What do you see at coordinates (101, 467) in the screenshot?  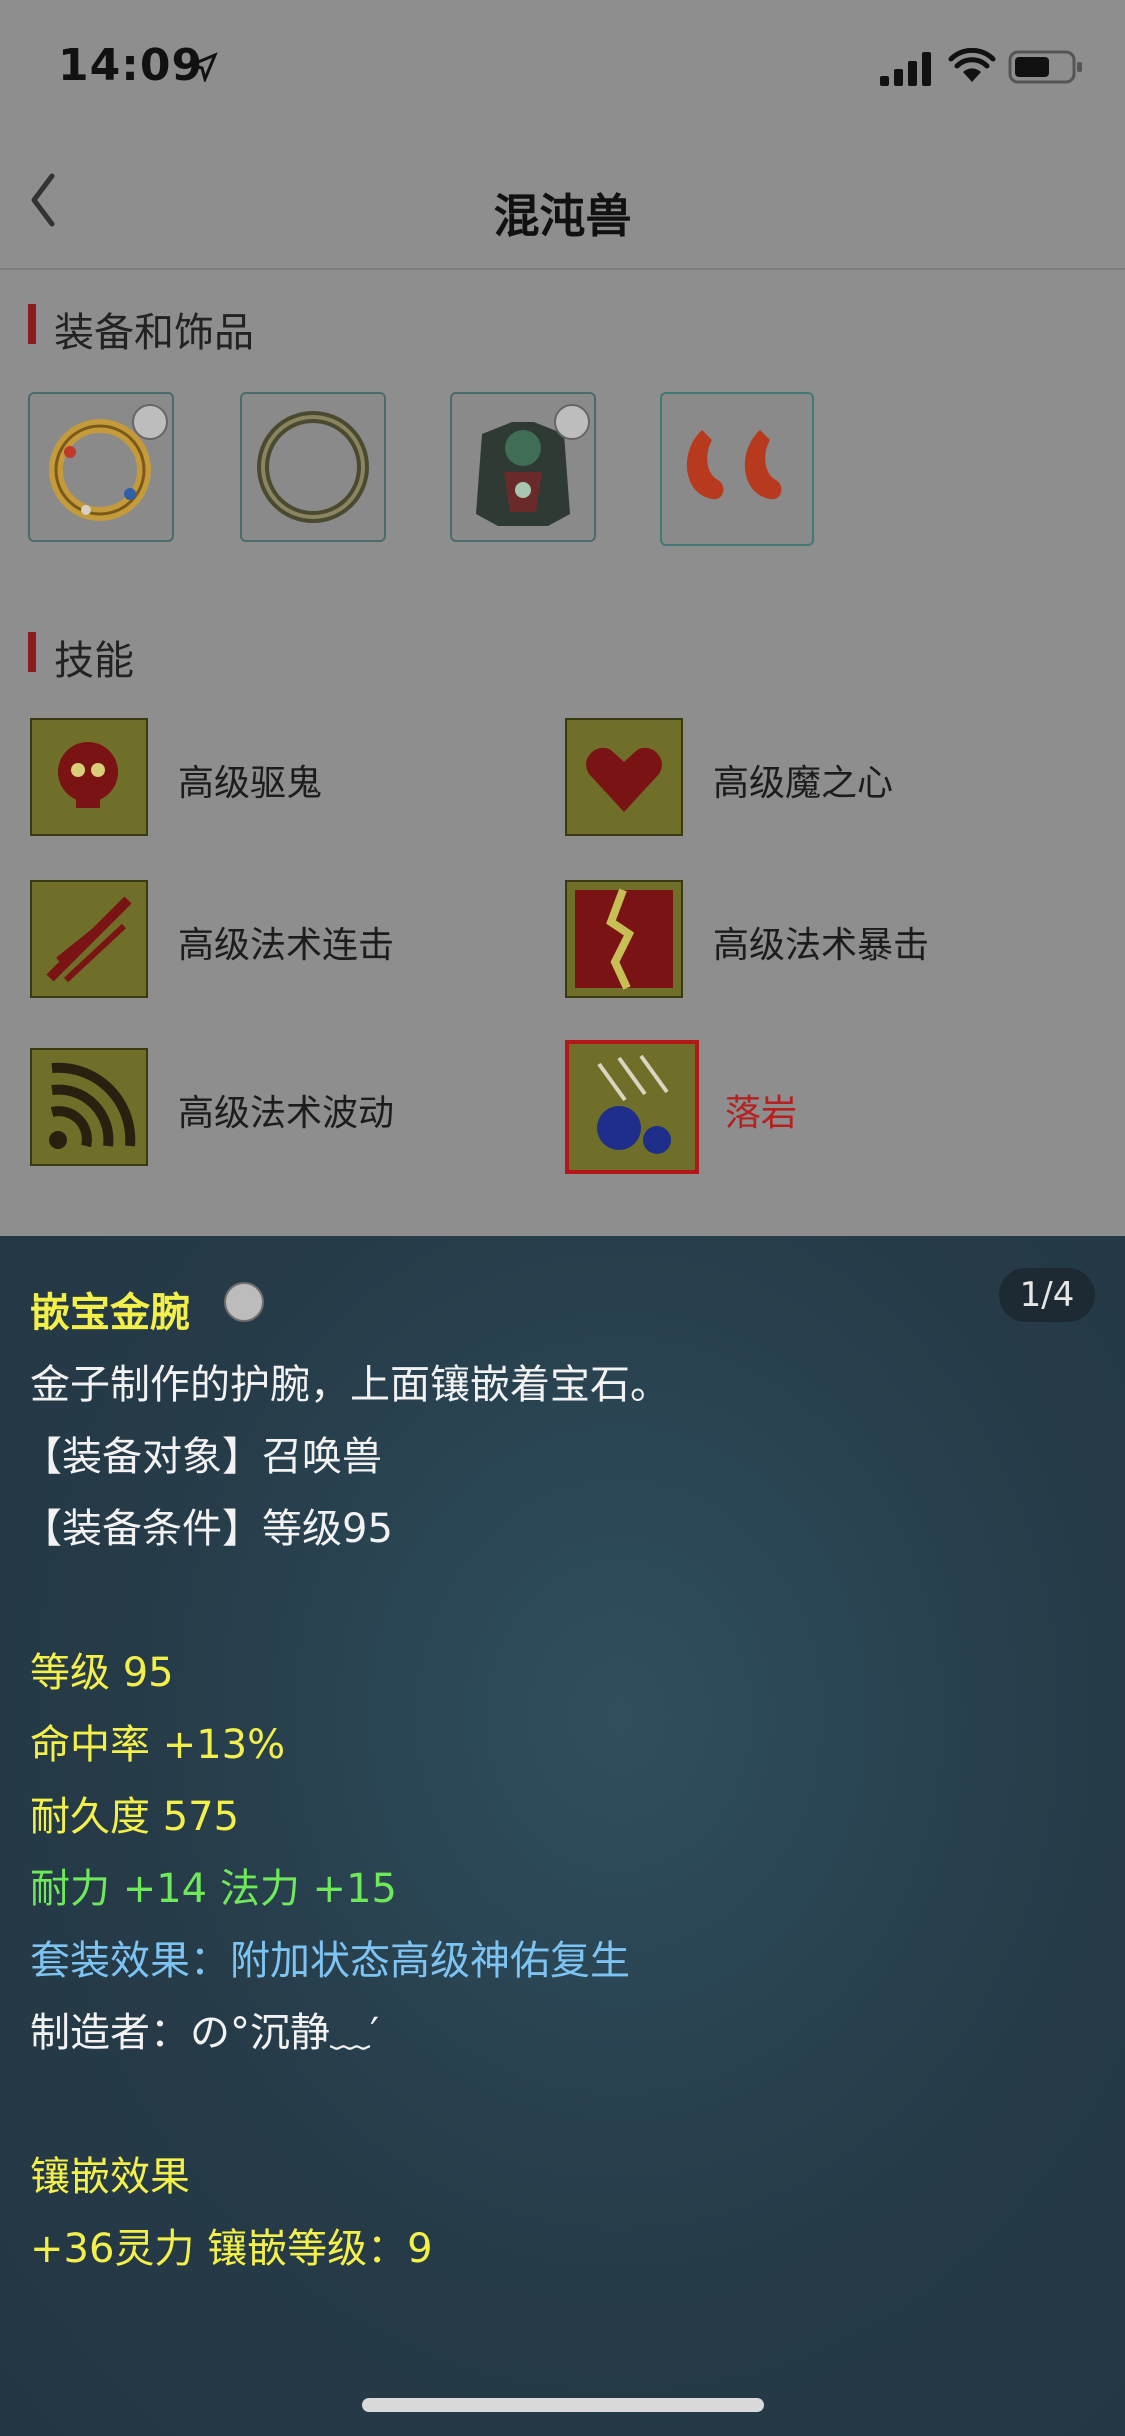 I see `equip-slot-bracer` at bounding box center [101, 467].